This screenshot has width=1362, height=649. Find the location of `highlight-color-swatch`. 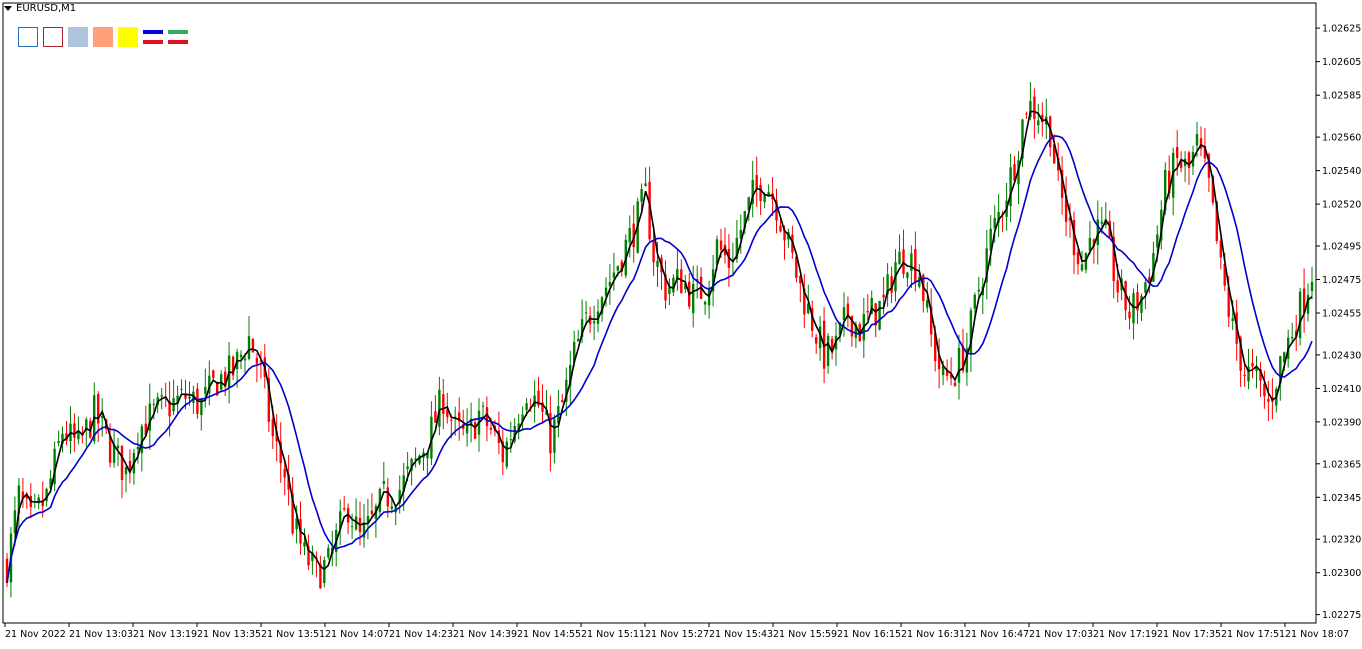

highlight-color-swatch is located at coordinates (128, 37).